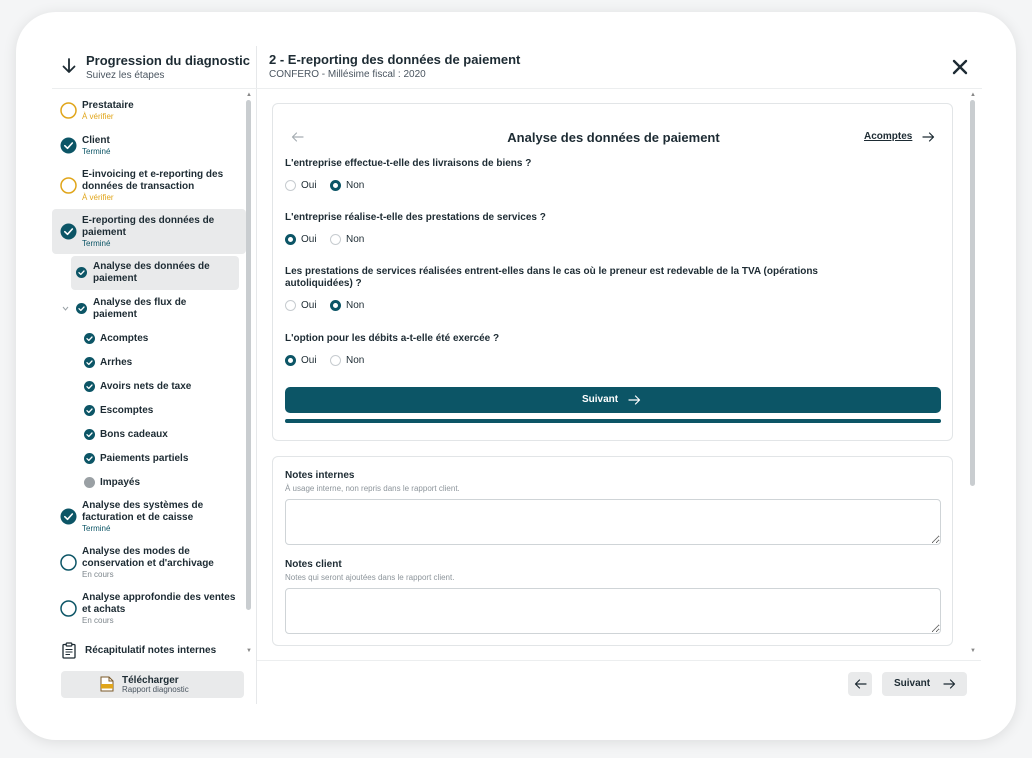 The image size is (1032, 758). I want to click on substep-analyse-donnees: Analyse des données de paiement, so click(155, 273).